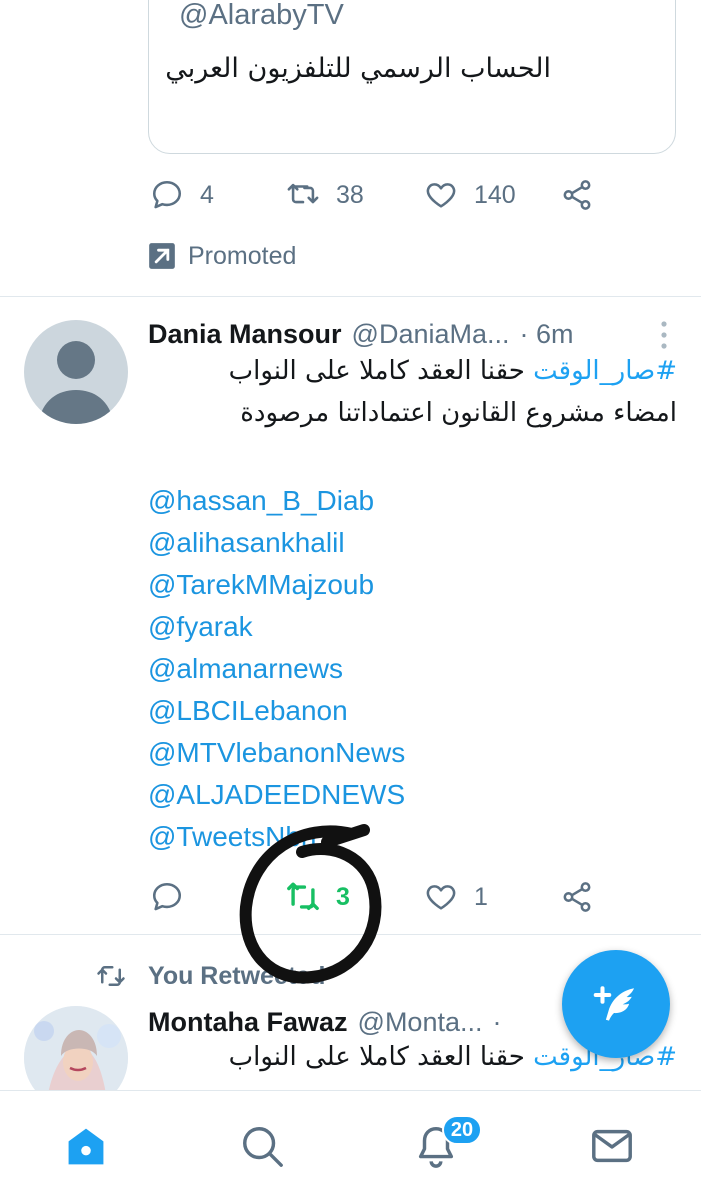  Describe the element at coordinates (245, 669) in the screenshot. I see `mention-link: @almanarnews` at that location.